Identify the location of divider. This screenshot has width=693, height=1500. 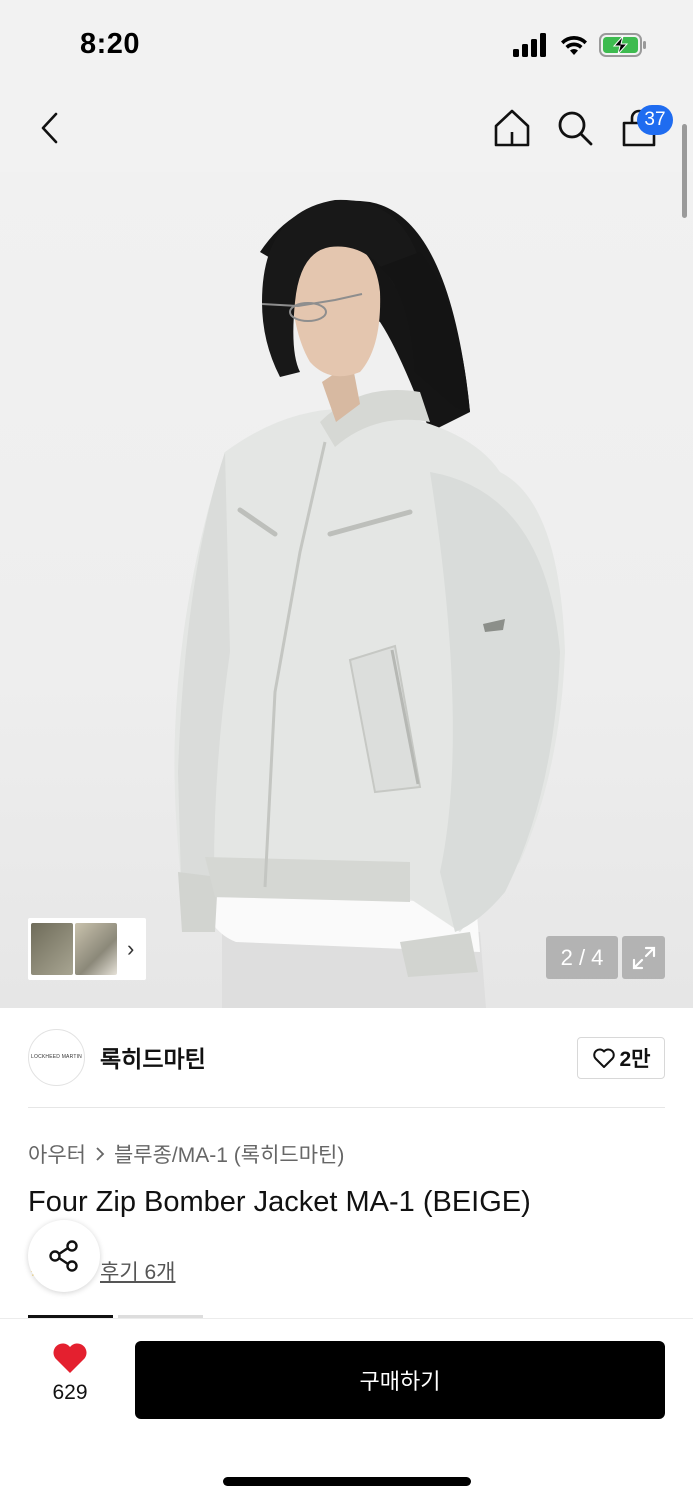
(346, 1107).